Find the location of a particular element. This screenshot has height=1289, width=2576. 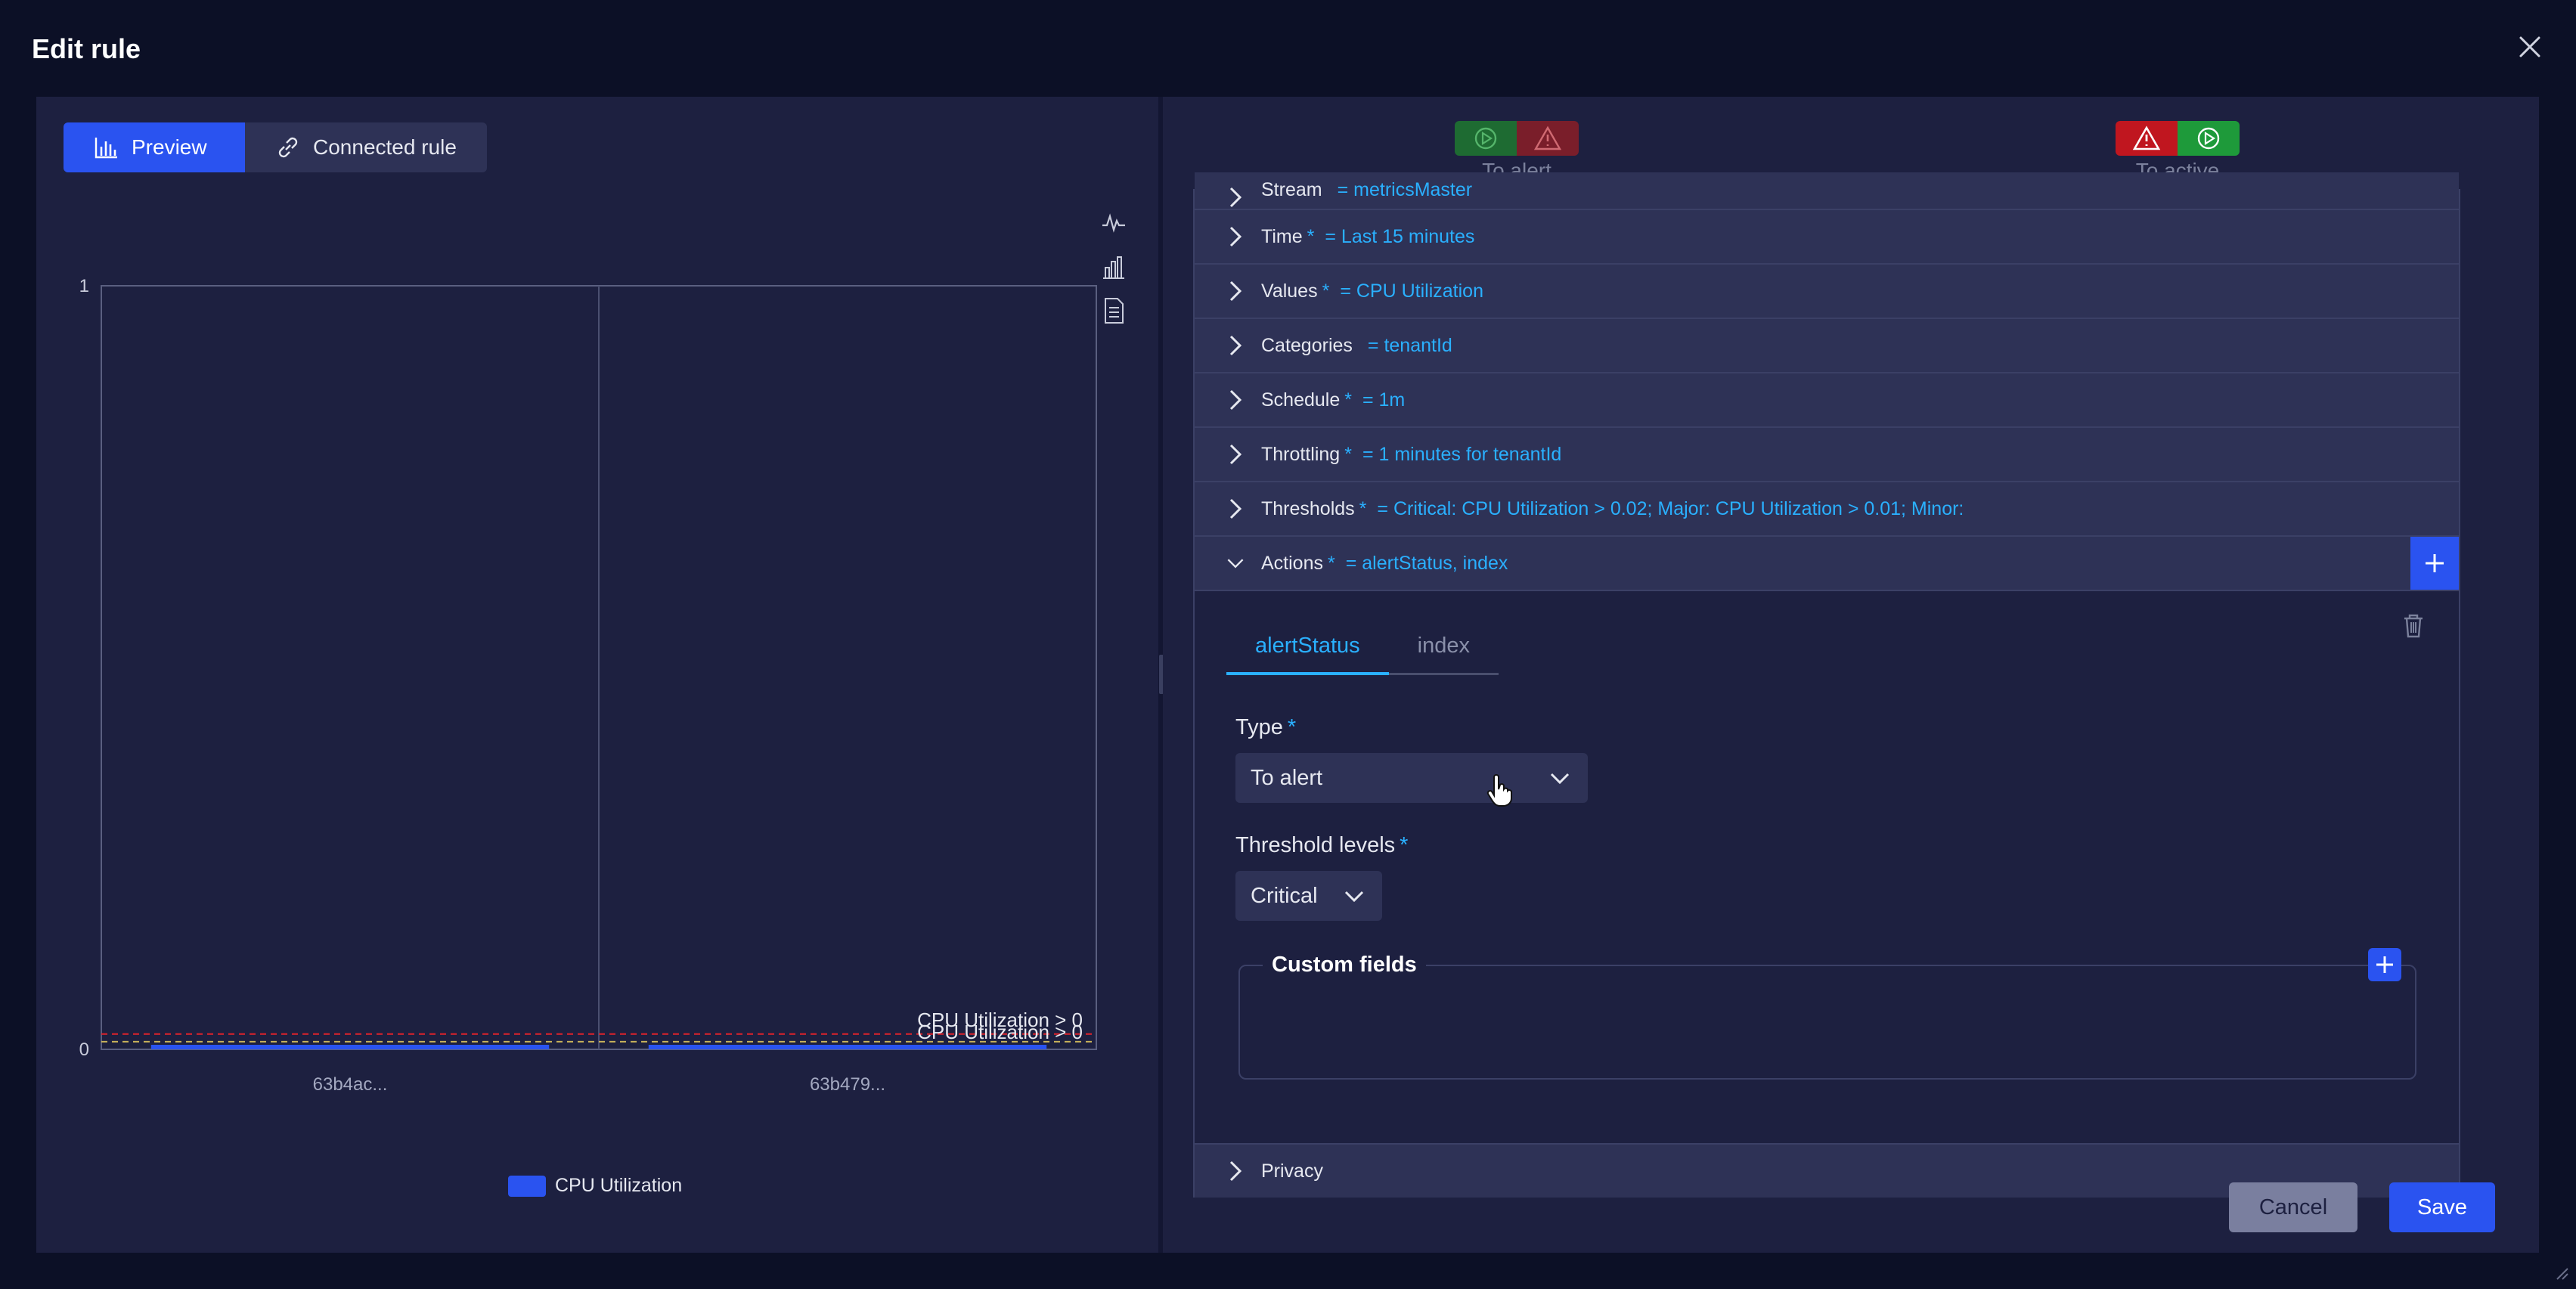

accordion-value: = tenantId is located at coordinates (1409, 345).